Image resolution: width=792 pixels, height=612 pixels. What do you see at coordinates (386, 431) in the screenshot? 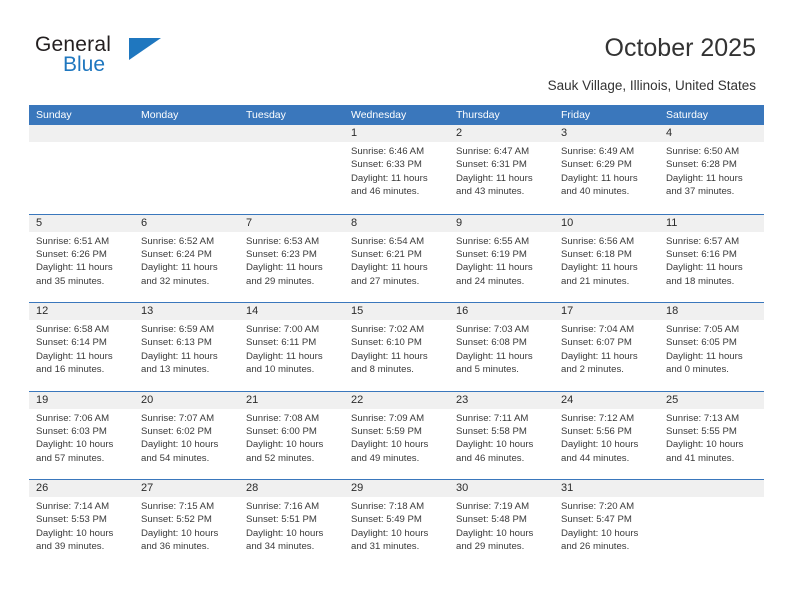
I see `day-detail-line: Sunset: 5:59 PM` at bounding box center [386, 431].